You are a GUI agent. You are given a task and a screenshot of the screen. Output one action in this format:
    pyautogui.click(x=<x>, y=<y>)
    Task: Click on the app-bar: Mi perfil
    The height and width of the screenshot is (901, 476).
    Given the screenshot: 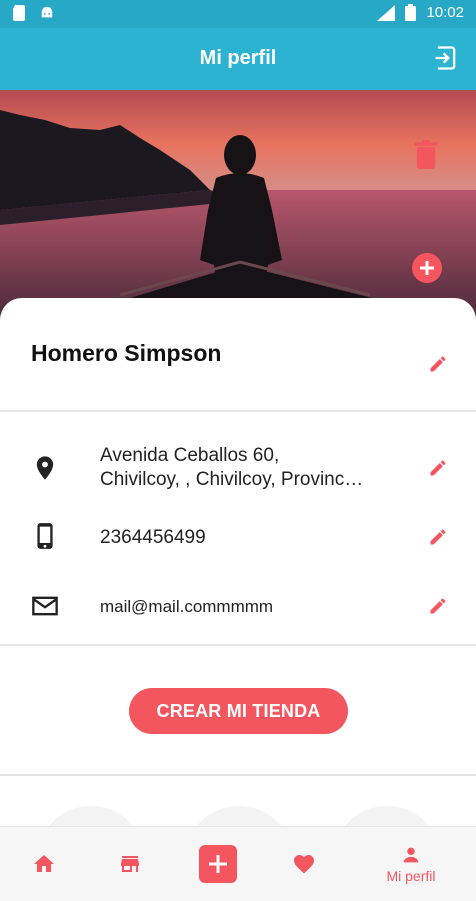 What is the action you would take?
    pyautogui.click(x=238, y=59)
    